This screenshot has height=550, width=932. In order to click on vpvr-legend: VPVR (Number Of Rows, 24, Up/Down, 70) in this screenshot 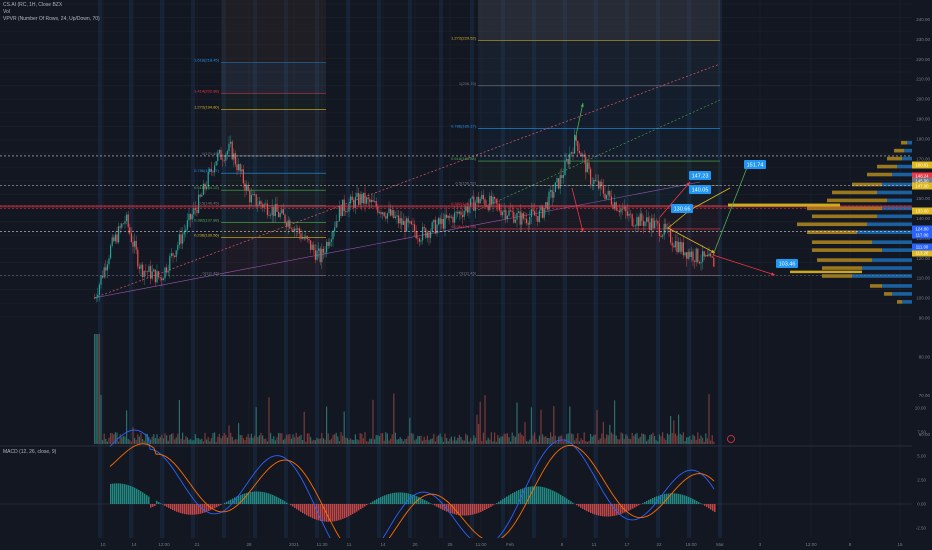, I will do `click(53, 19)`.